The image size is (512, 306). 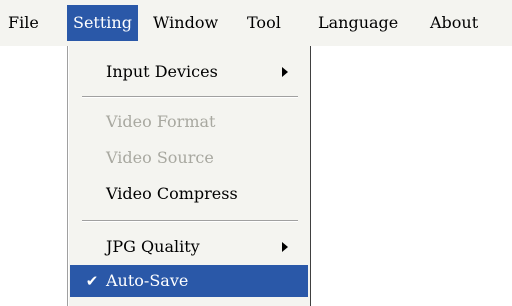 I want to click on menu-item-video-source: Video Source, so click(x=189, y=158).